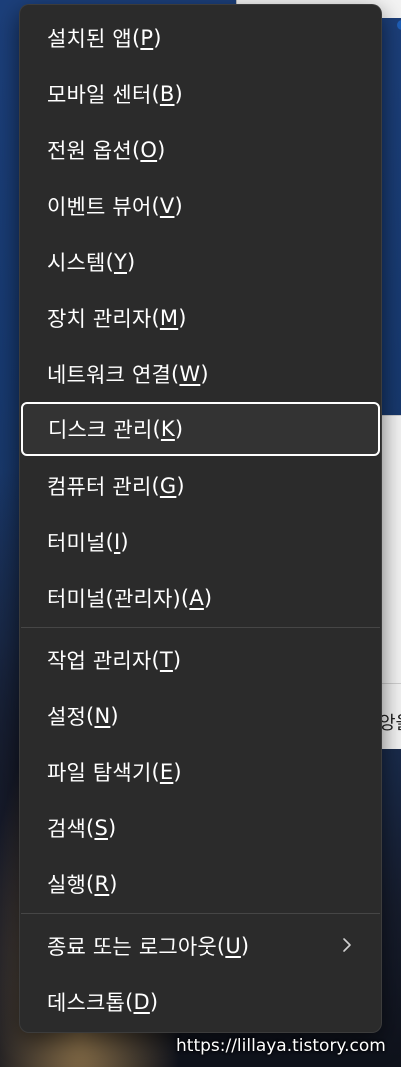  I want to click on menu-item-task-manager: 작업 관리자(T), so click(200, 660).